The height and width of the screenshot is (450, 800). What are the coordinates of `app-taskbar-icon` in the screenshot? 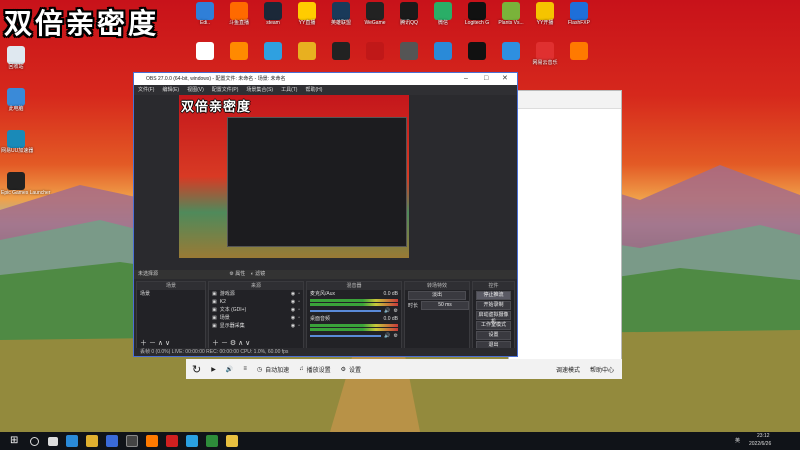 It's located at (152, 441).